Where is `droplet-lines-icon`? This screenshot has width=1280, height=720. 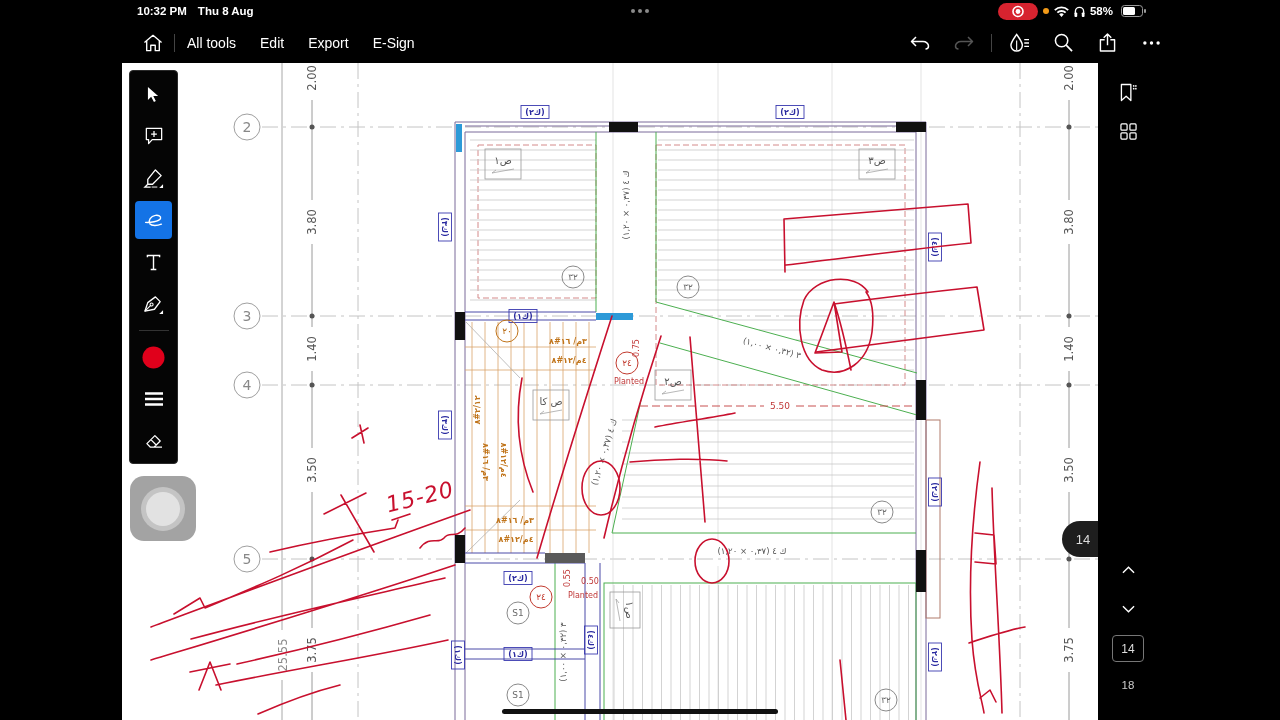 droplet-lines-icon is located at coordinates (1019, 42).